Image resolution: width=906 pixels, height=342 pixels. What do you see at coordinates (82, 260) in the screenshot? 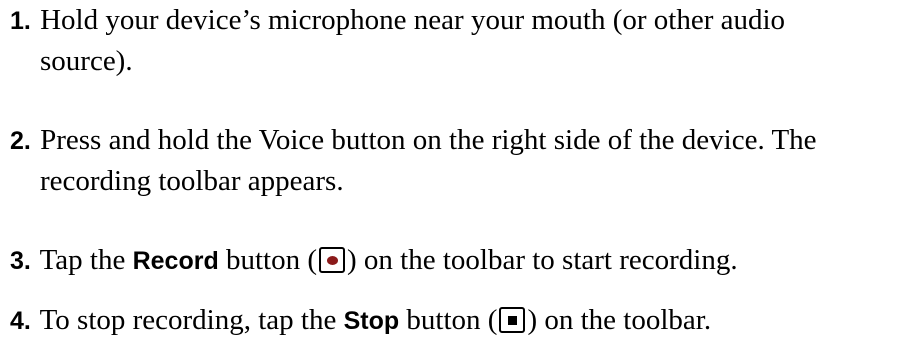
I see `step-3-text-before: Tap the` at bounding box center [82, 260].